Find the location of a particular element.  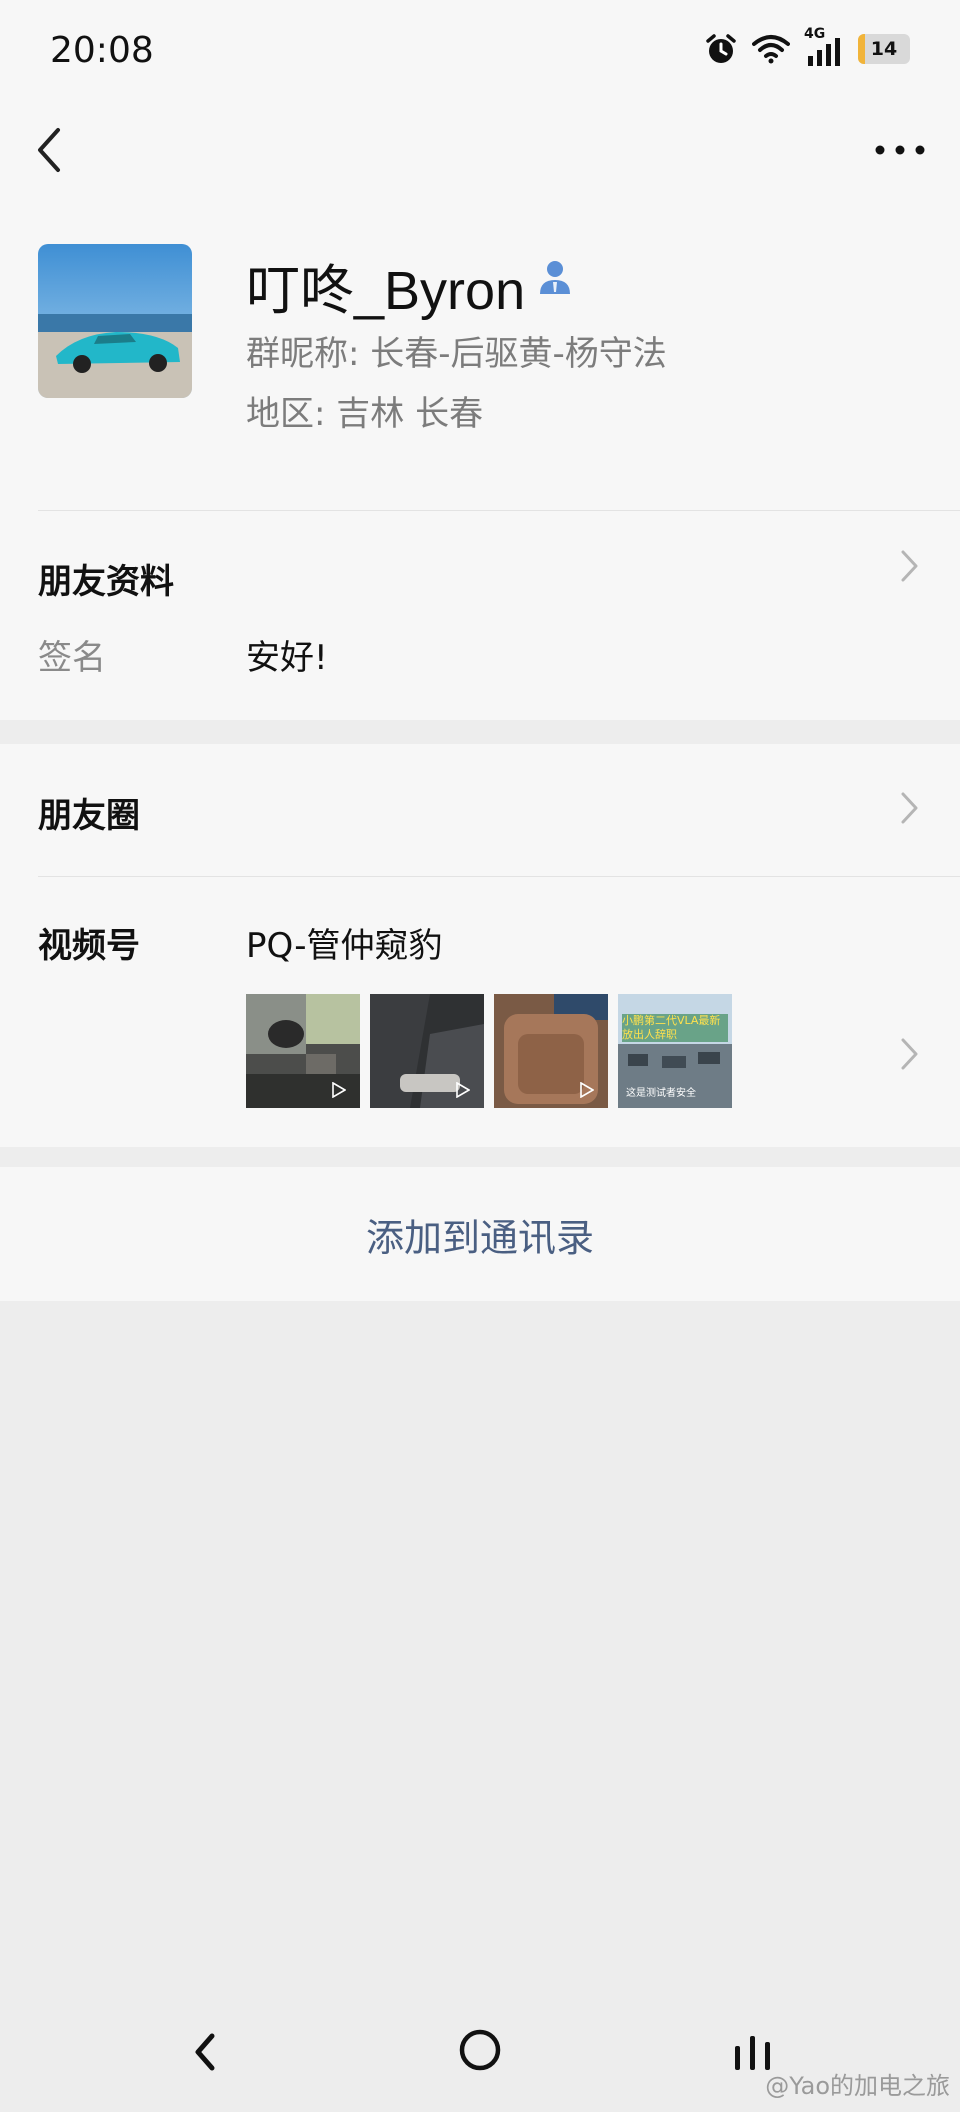

person-icon is located at coordinates (555, 277).